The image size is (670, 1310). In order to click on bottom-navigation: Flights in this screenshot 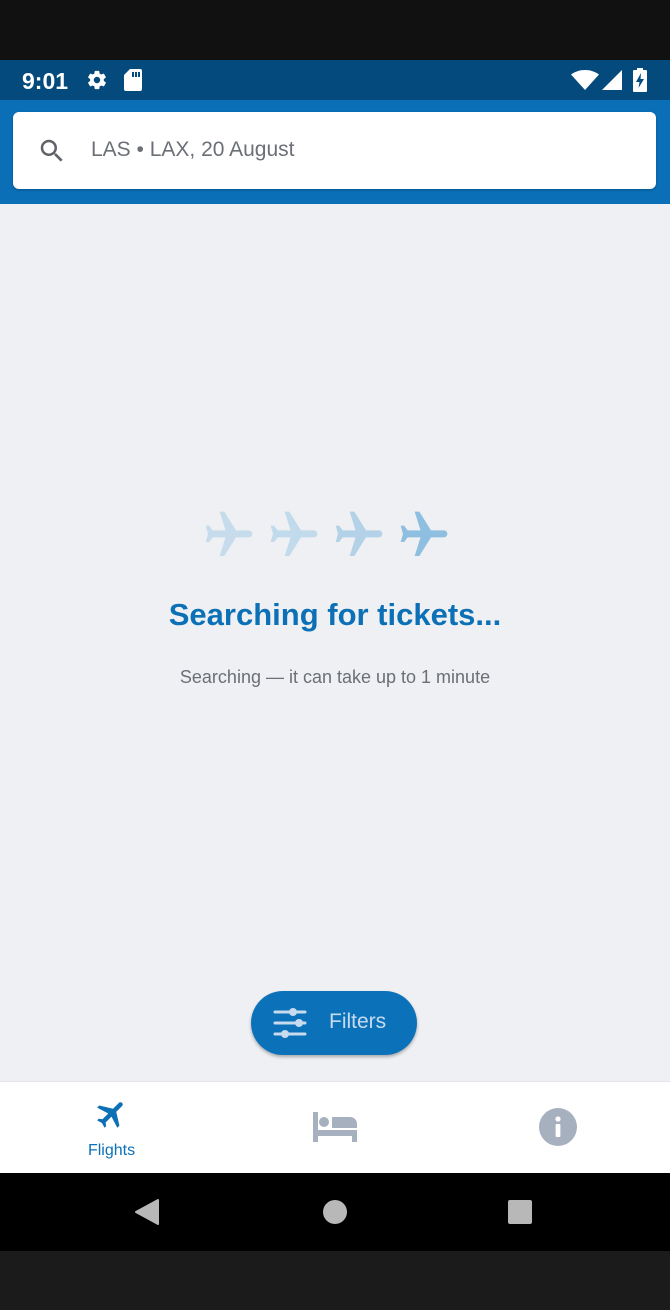, I will do `click(335, 1127)`.